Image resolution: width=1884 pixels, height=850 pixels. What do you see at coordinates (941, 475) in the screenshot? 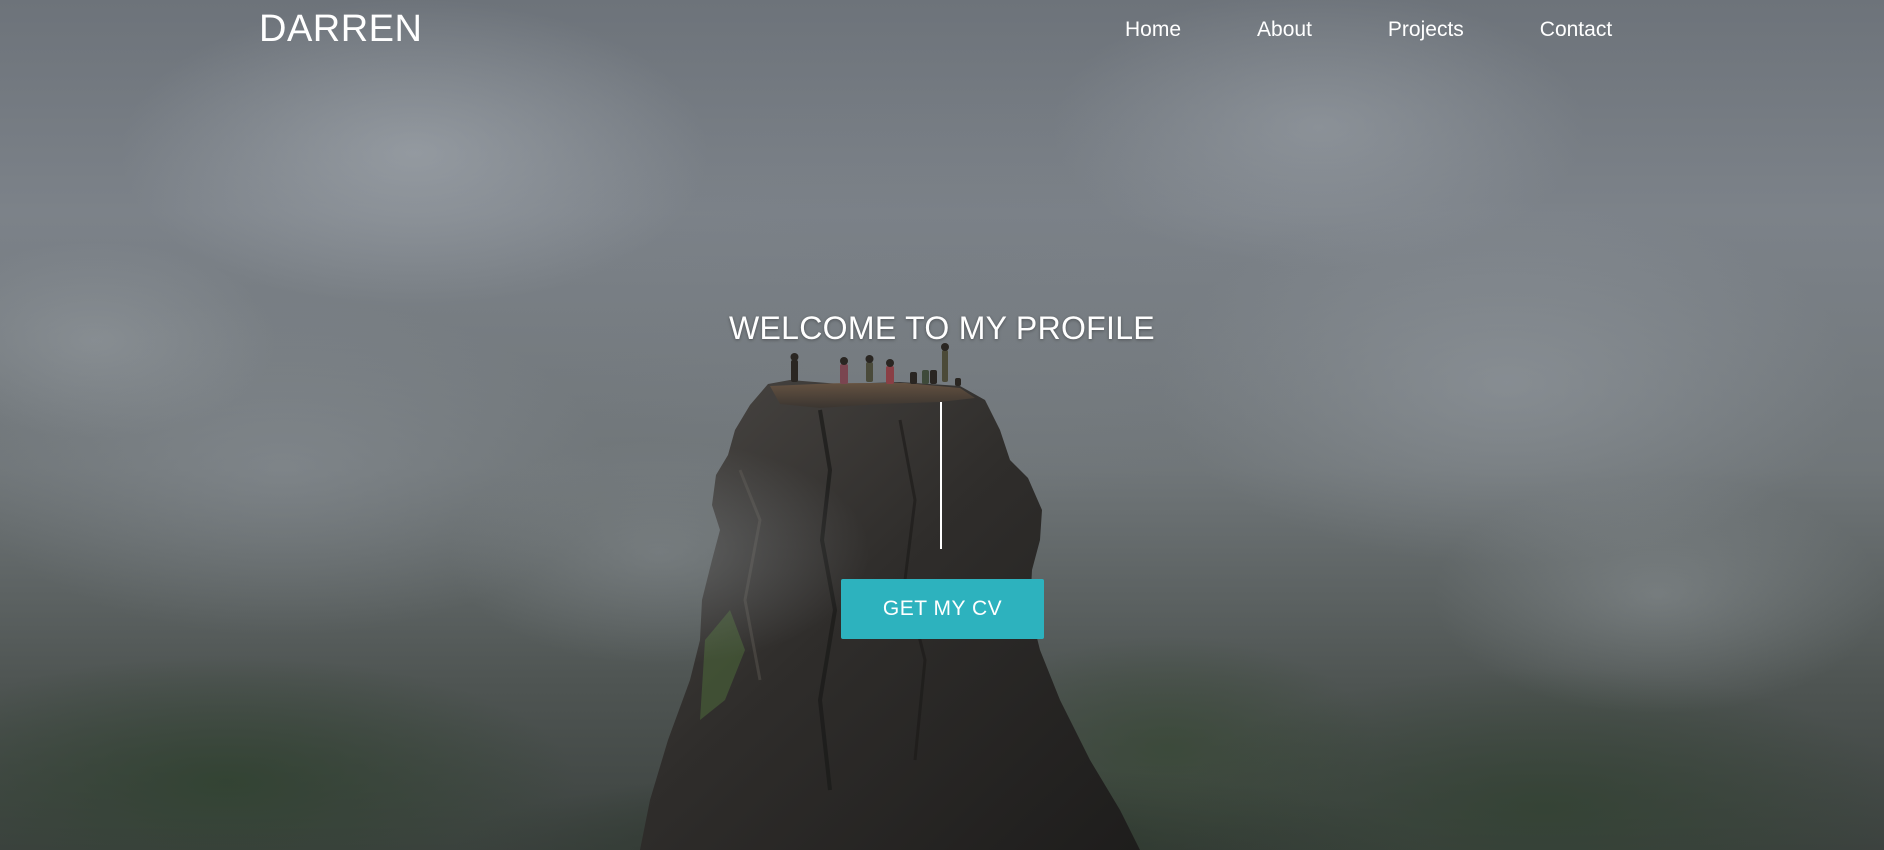
I see `vertical-divider` at bounding box center [941, 475].